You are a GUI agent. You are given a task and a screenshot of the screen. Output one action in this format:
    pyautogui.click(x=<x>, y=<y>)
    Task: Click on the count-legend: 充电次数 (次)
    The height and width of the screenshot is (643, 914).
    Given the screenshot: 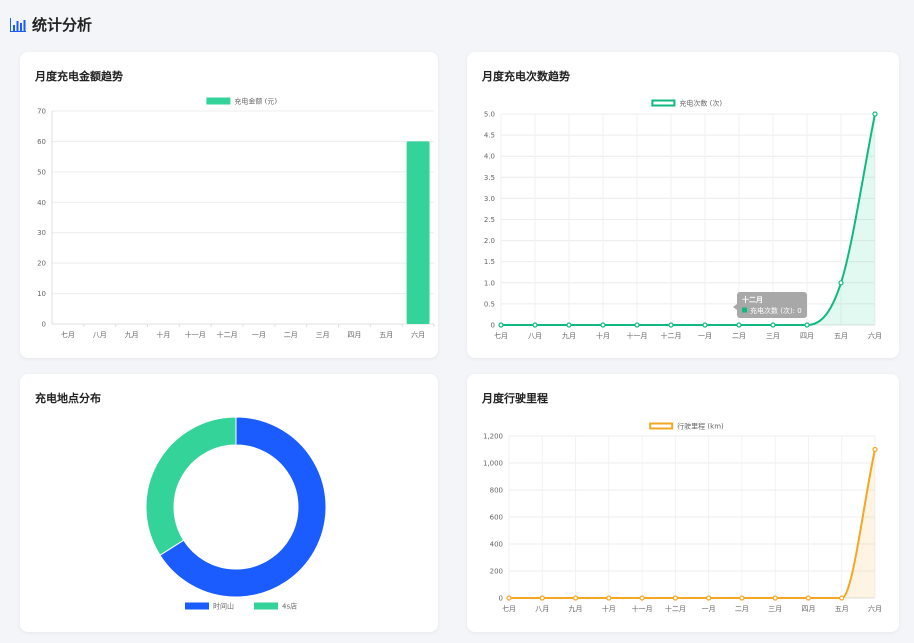 What is the action you would take?
    pyautogui.click(x=686, y=103)
    